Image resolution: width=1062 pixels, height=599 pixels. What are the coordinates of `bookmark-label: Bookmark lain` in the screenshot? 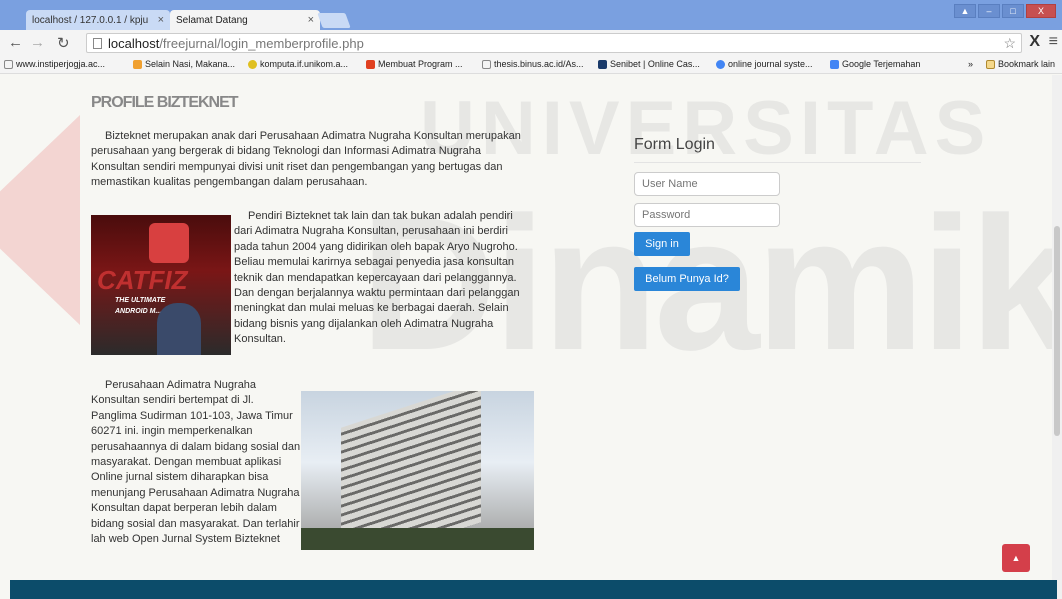 It's located at (1027, 64).